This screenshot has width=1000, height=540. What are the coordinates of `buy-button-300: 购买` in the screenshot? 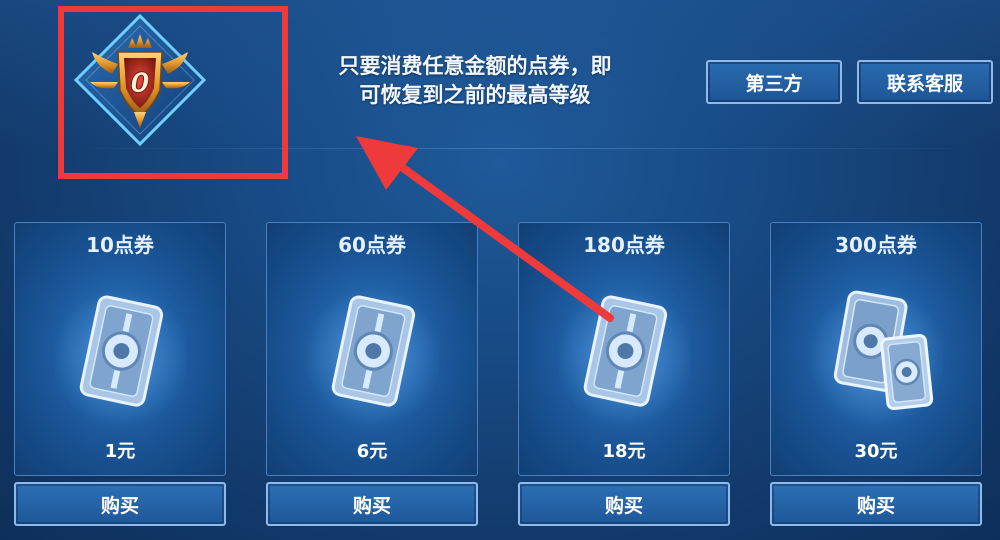 It's located at (876, 504).